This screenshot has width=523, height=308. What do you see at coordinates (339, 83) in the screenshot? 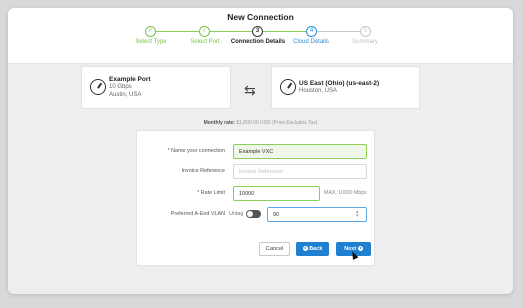
I see `destination-name: US East (Ohio) (us-east-2)` at bounding box center [339, 83].